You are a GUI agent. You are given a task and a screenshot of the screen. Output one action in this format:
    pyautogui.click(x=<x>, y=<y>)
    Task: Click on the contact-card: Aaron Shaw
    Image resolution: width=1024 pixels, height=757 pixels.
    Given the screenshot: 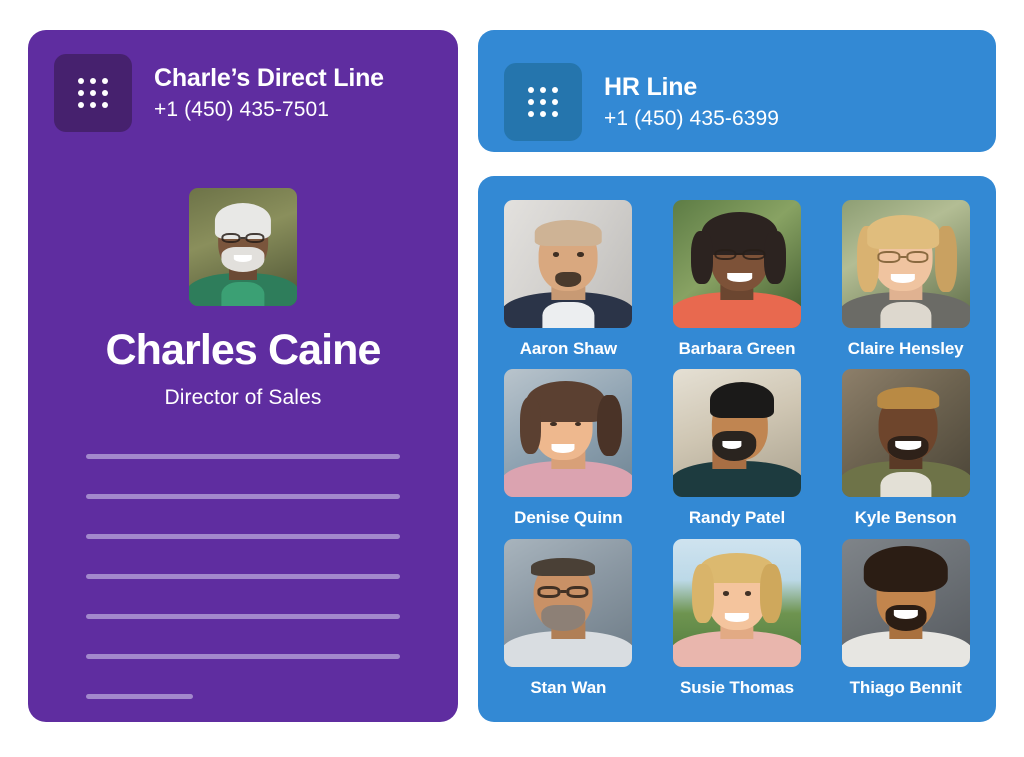 What is the action you would take?
    pyautogui.click(x=568, y=280)
    